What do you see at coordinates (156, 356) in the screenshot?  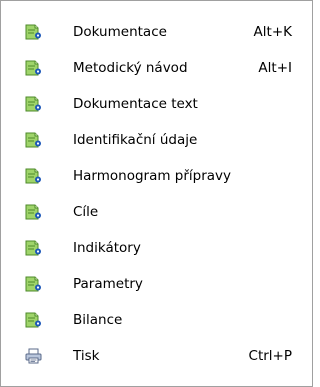 I see `menu-item-tisk: Tisk Ctrl+P` at bounding box center [156, 356].